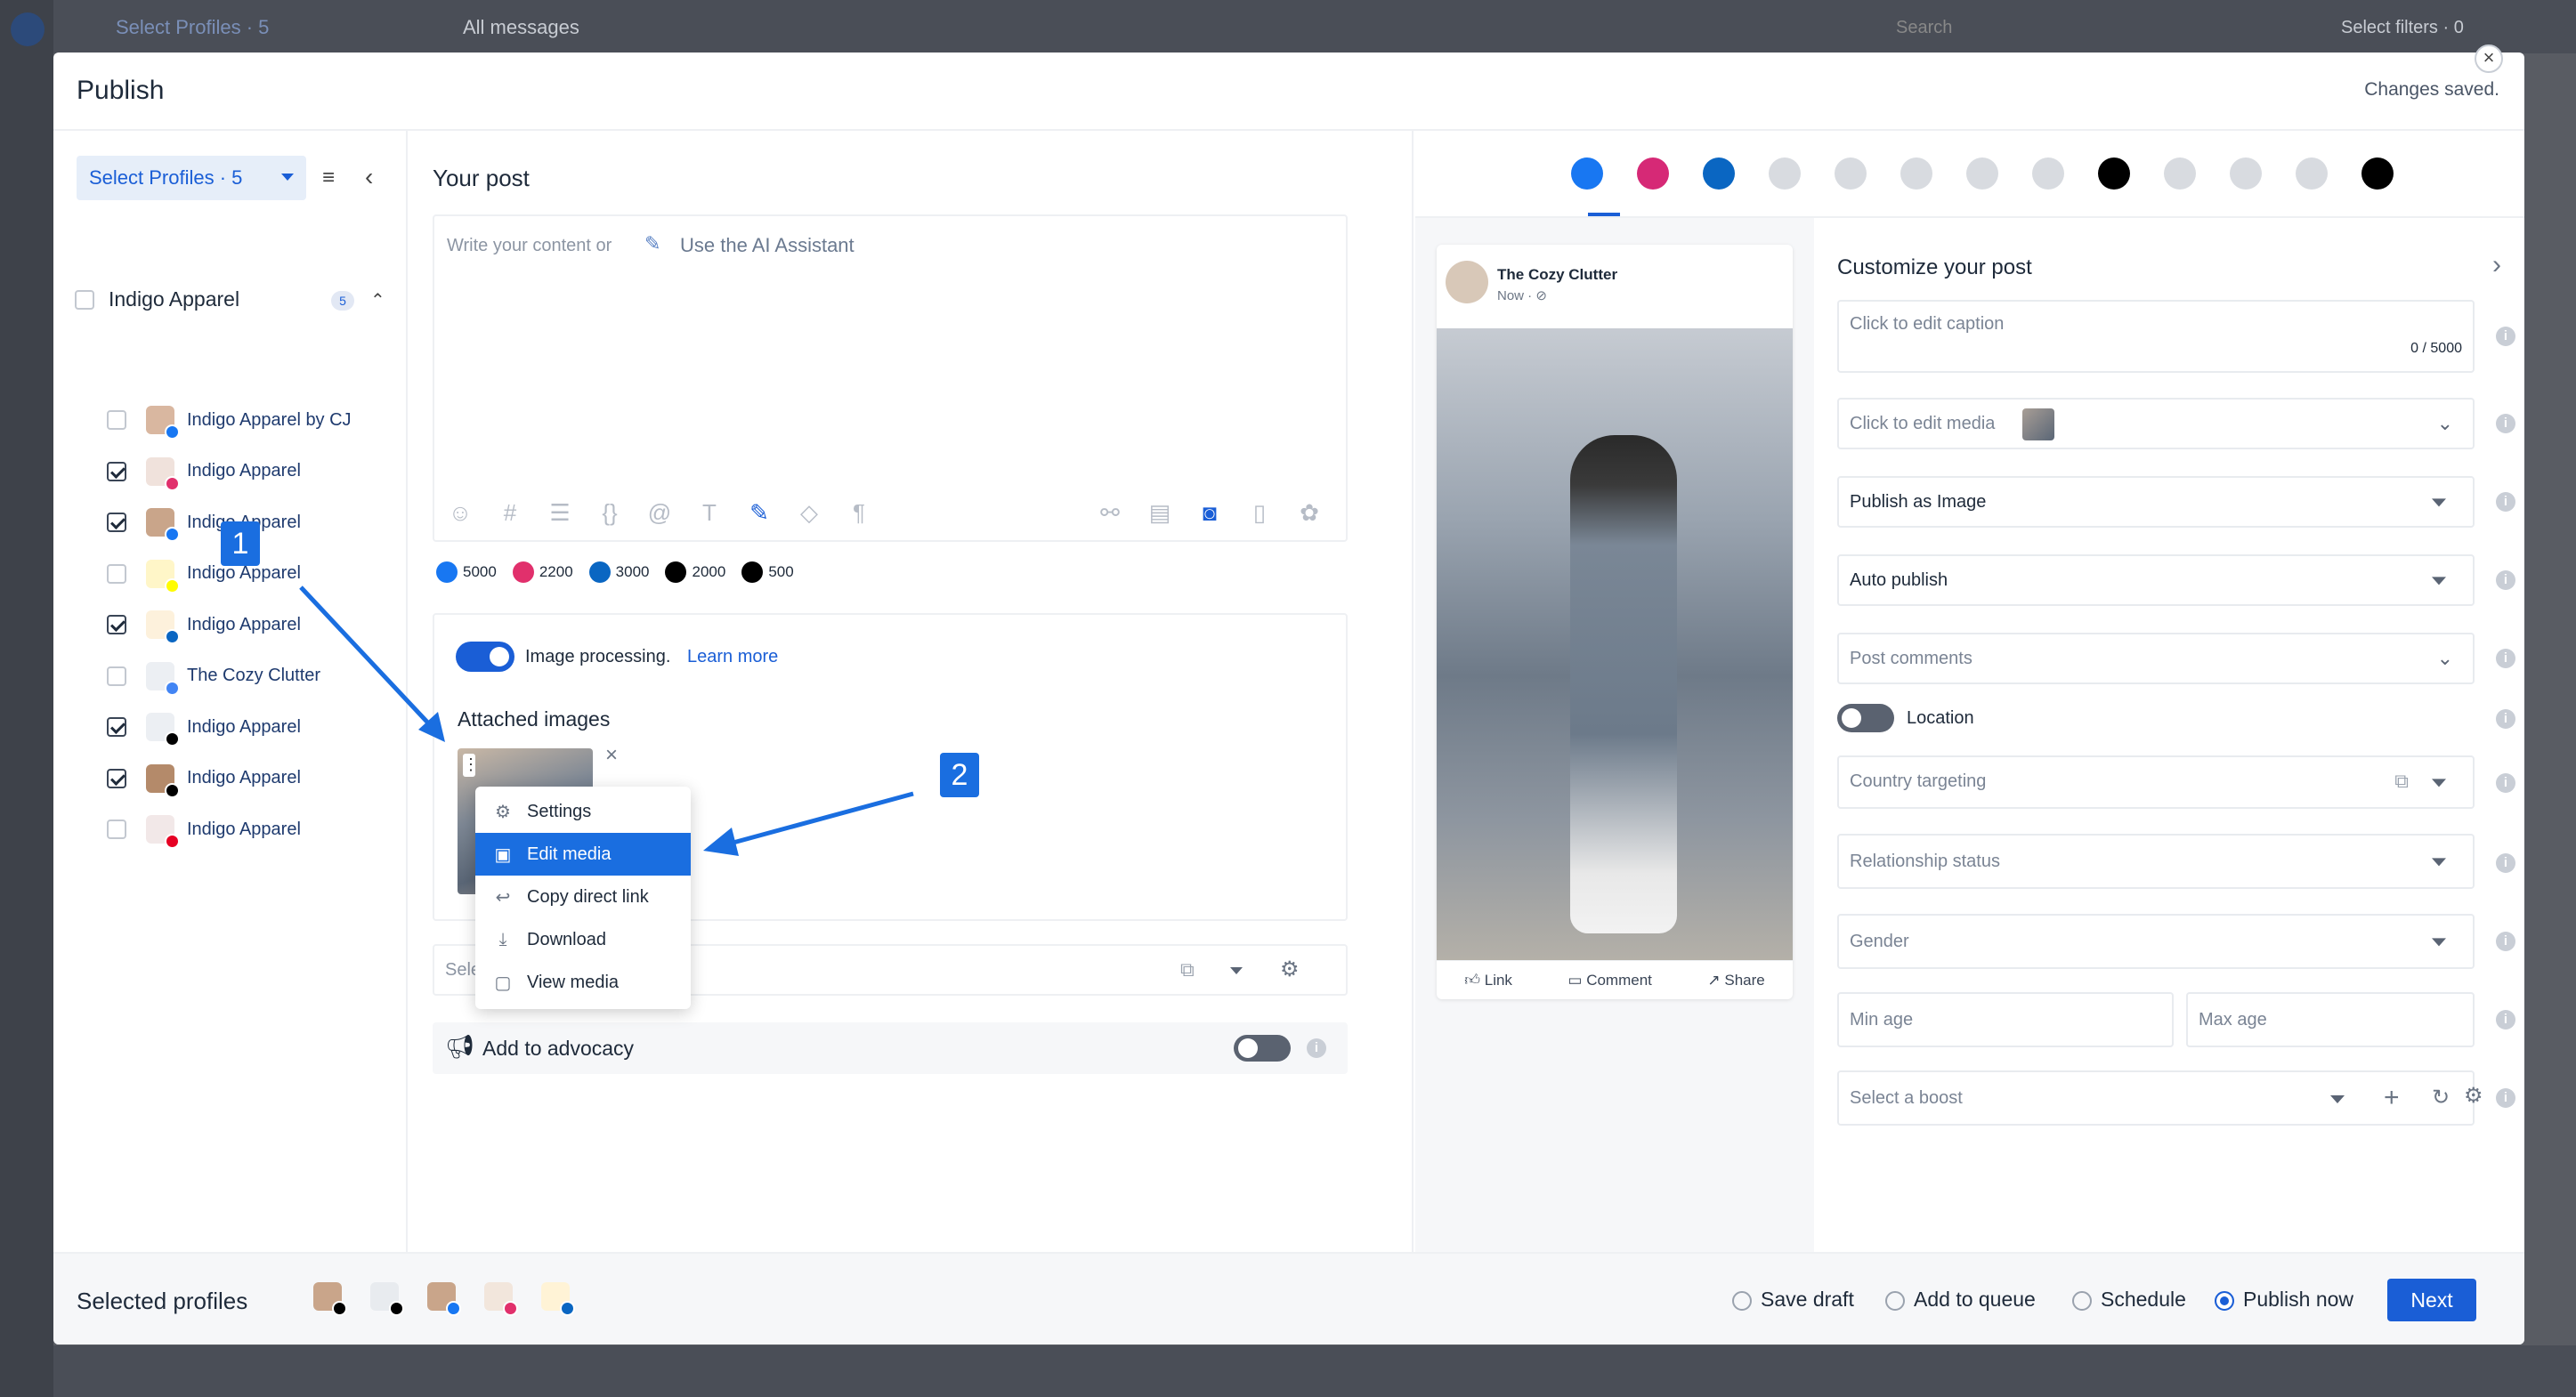 The width and height of the screenshot is (2576, 1397). What do you see at coordinates (721, 842) in the screenshot?
I see `arrow-2-head` at bounding box center [721, 842].